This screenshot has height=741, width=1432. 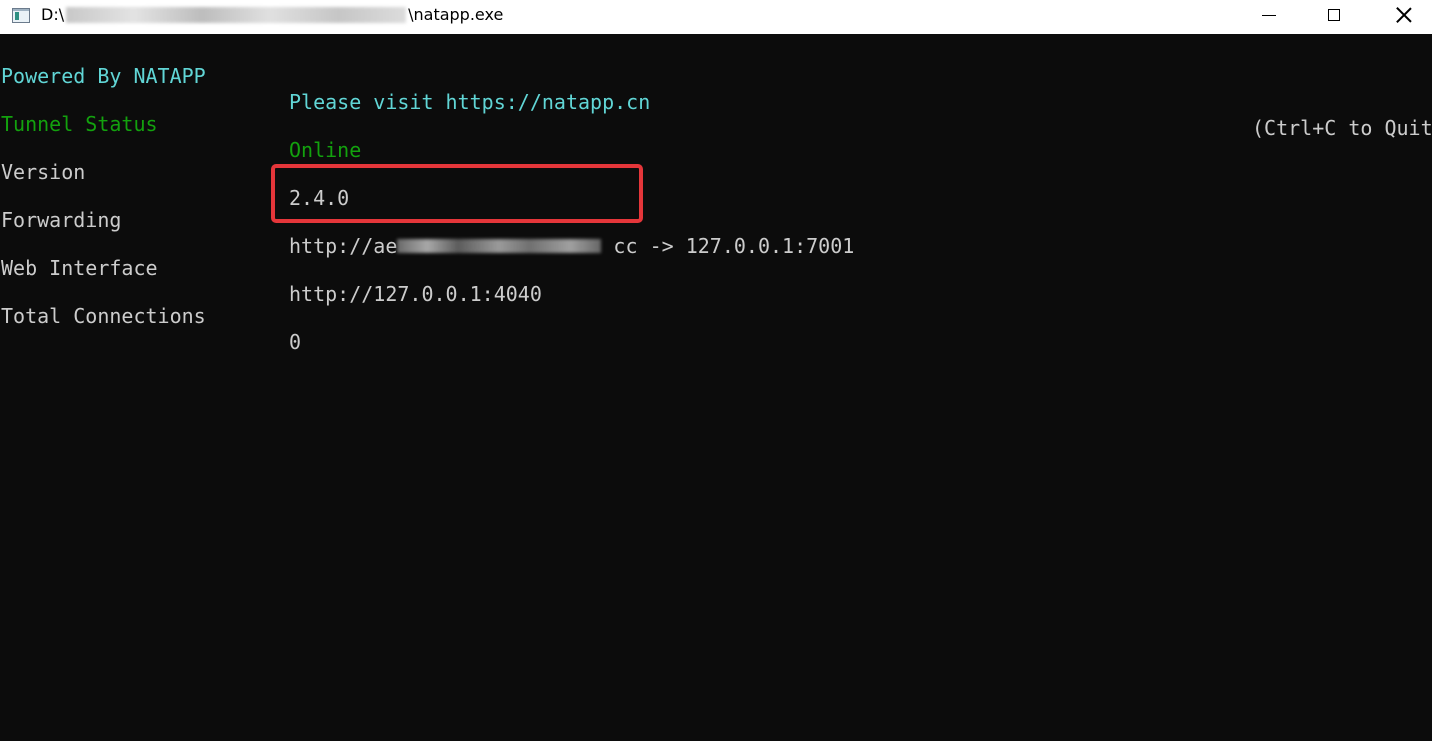 What do you see at coordinates (53, 14) in the screenshot?
I see `title-path-prefix: D:\` at bounding box center [53, 14].